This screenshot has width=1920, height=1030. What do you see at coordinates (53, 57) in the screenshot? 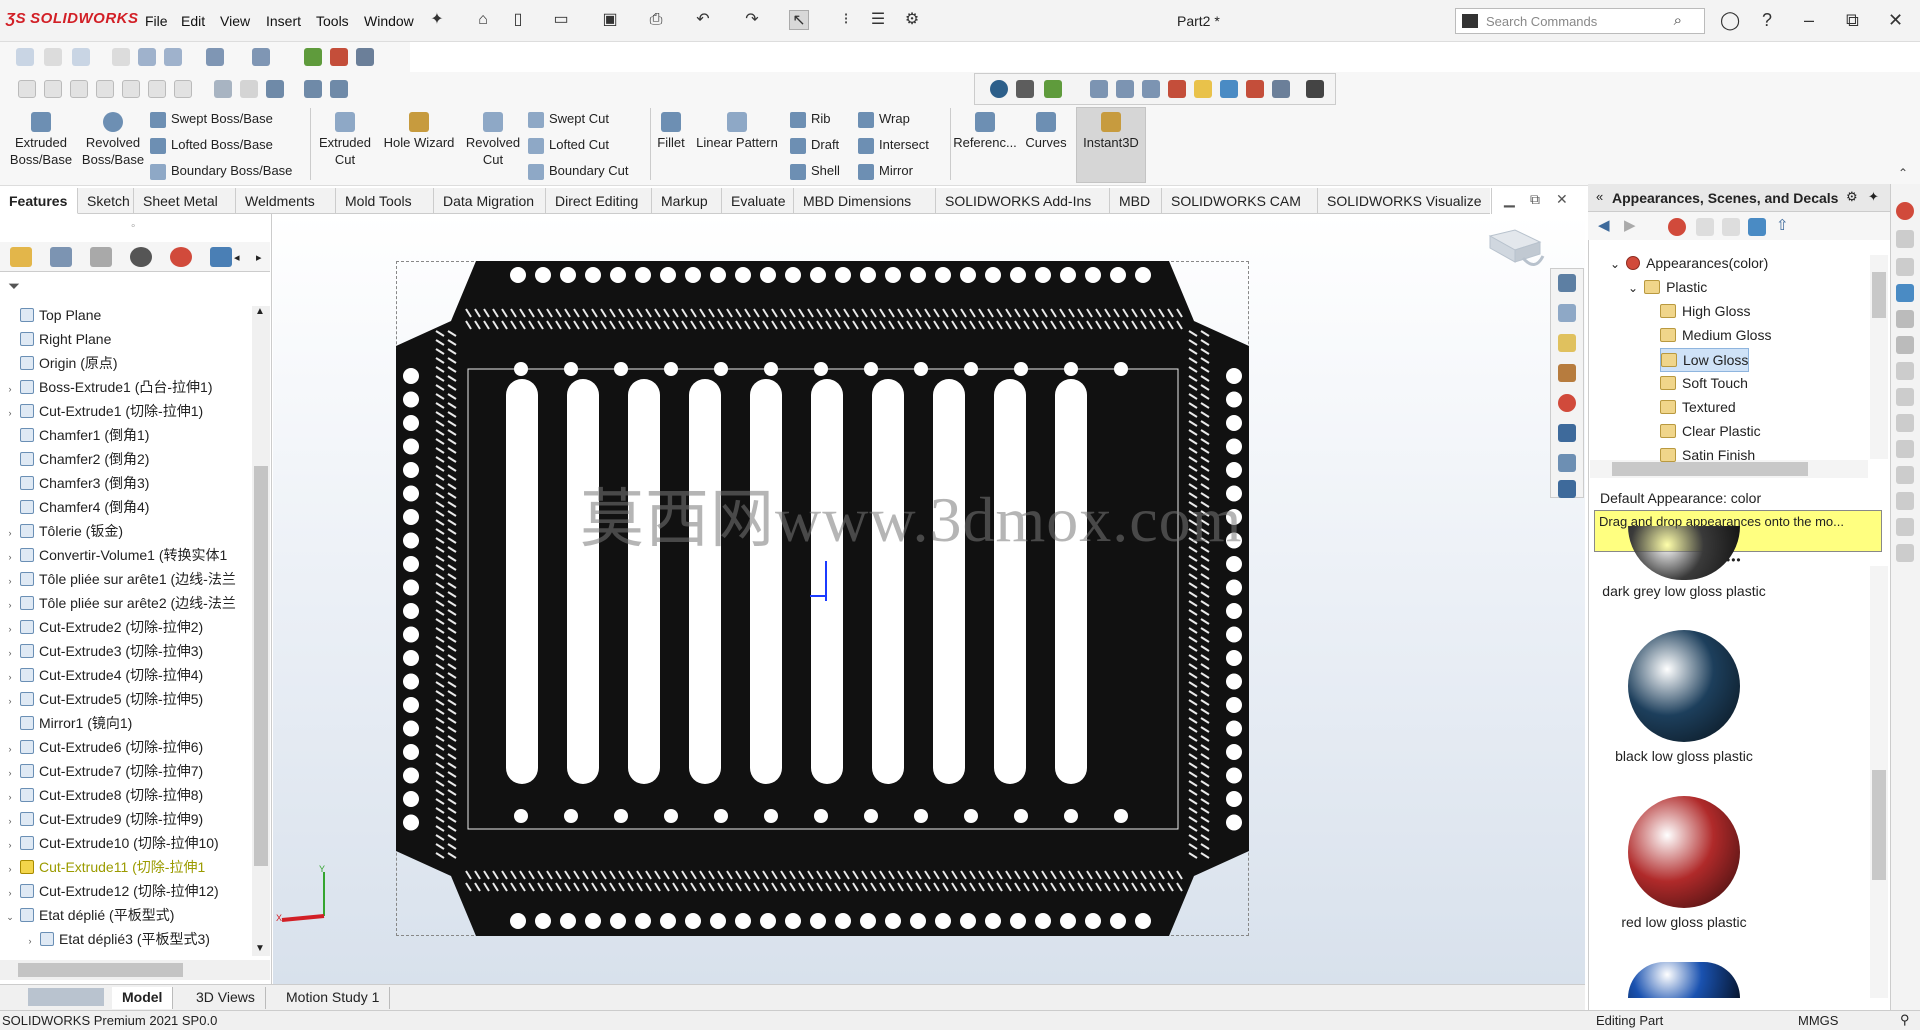
I see `zoom-area-icon` at bounding box center [53, 57].